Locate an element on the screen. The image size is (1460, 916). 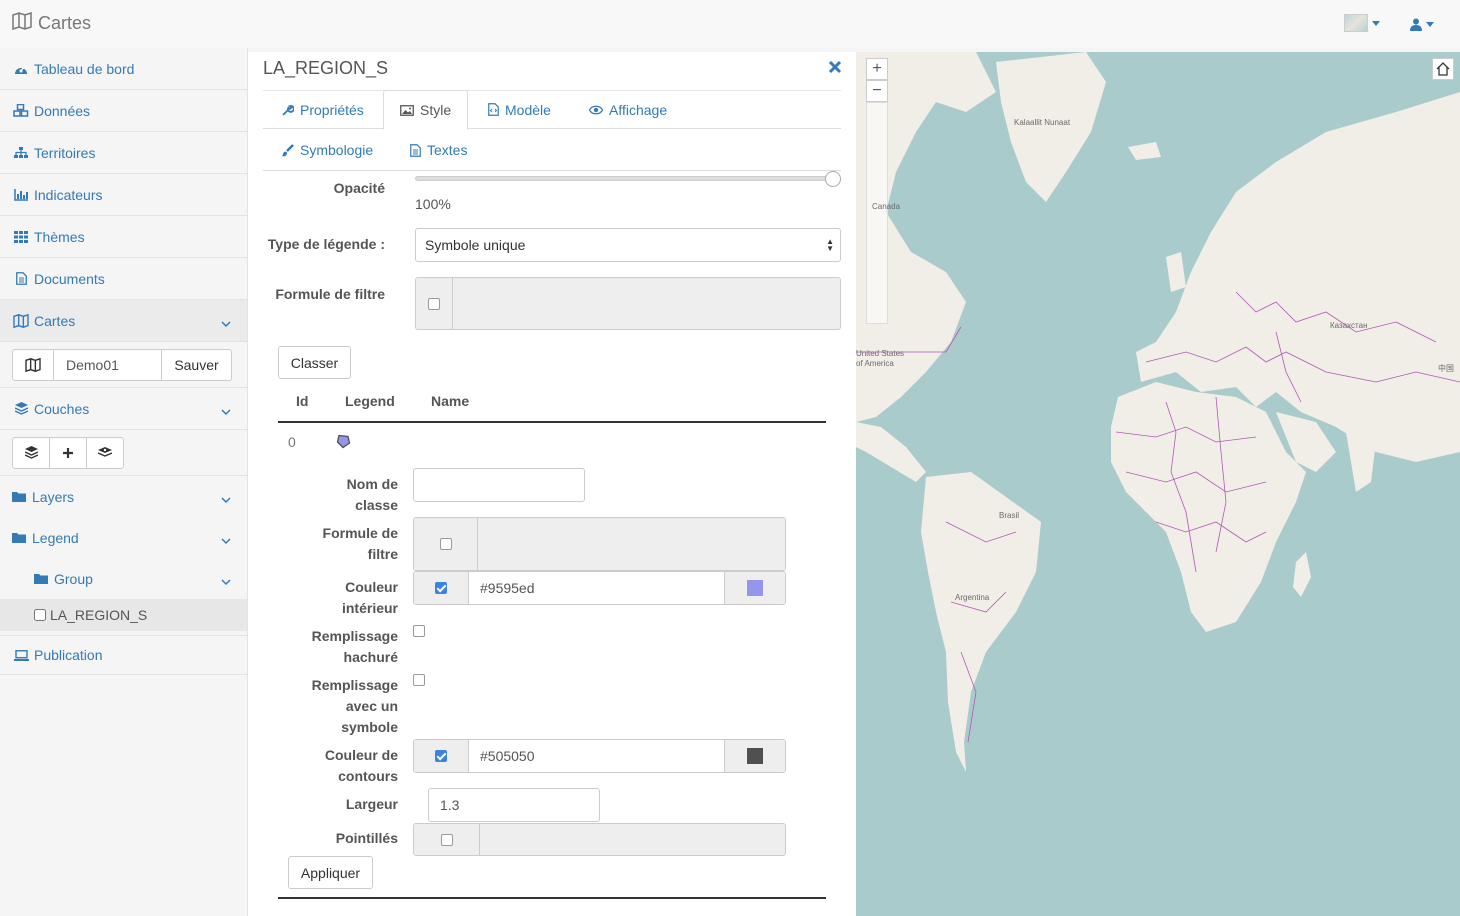
opacity-label: Opacité is located at coordinates (359, 188).